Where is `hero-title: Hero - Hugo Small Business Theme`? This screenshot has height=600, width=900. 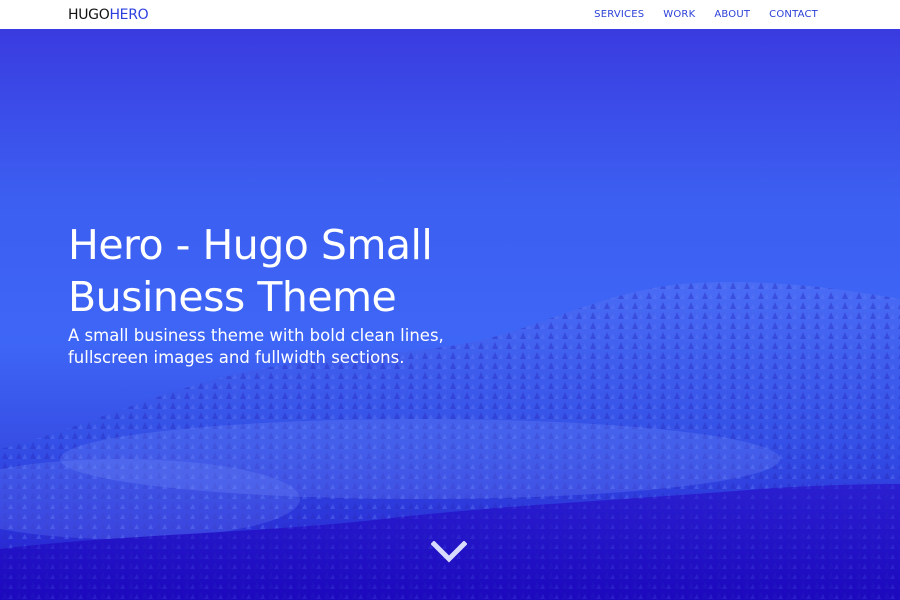 hero-title: Hero - Hugo Small Business Theme is located at coordinates (250, 271).